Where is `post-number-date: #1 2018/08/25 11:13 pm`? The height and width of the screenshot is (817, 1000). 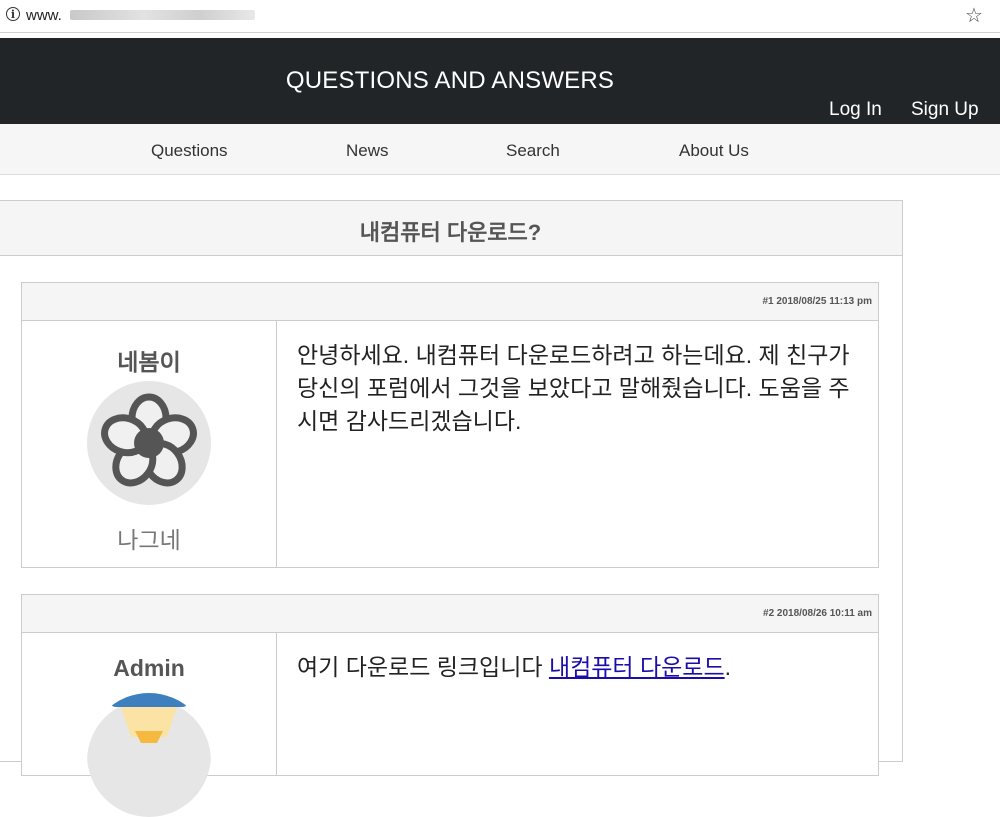 post-number-date: #1 2018/08/25 11:13 pm is located at coordinates (817, 301).